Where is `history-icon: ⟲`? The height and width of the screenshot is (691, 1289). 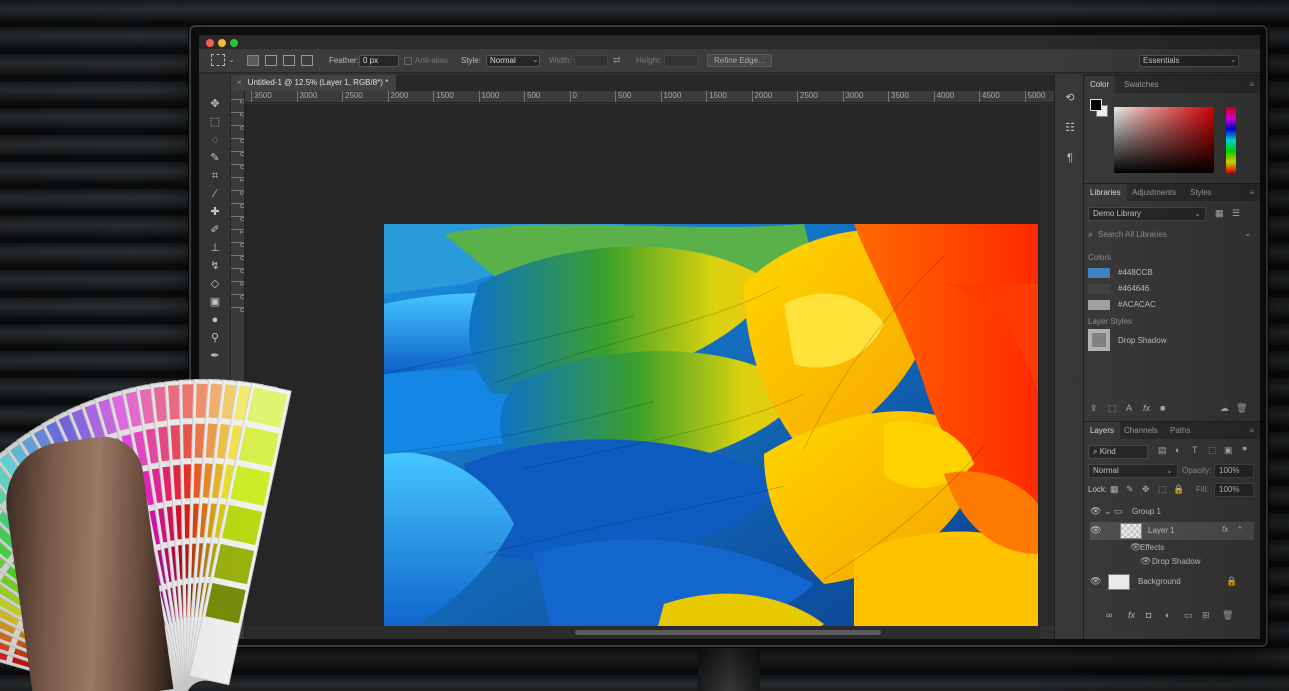 history-icon: ⟲ is located at coordinates (1070, 98).